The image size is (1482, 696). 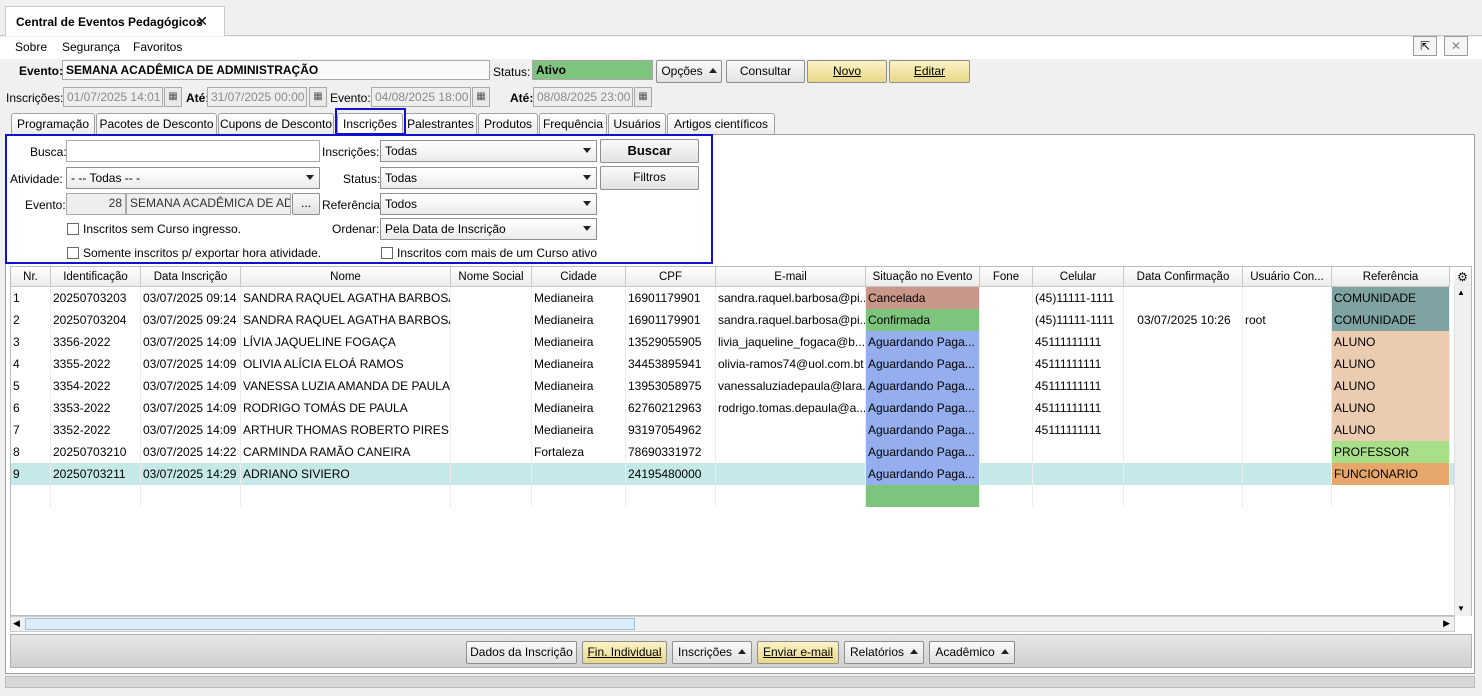 I want to click on app-tab: Central de Eventos Pedagógicos ✕, so click(x=115, y=21).